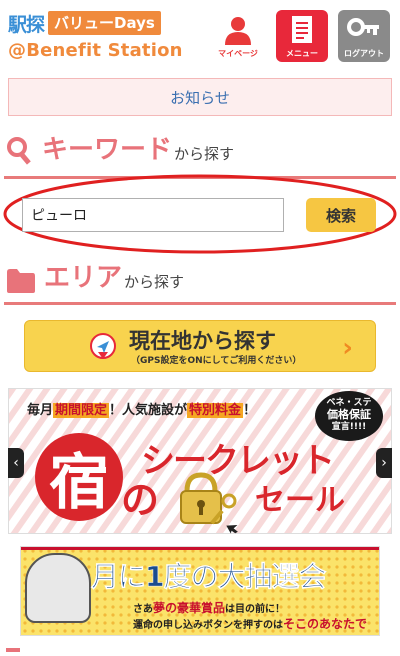  I want to click on section-divider, so click(200, 303).